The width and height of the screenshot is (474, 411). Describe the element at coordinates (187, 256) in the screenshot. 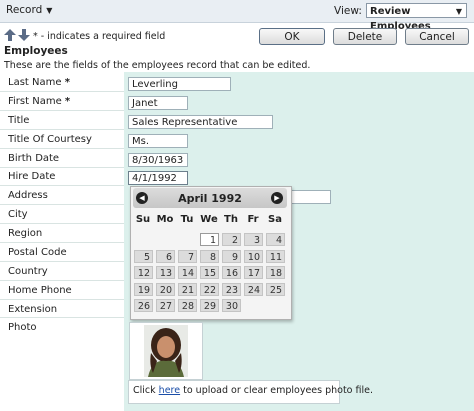

I see `calendar-day: 7` at that location.